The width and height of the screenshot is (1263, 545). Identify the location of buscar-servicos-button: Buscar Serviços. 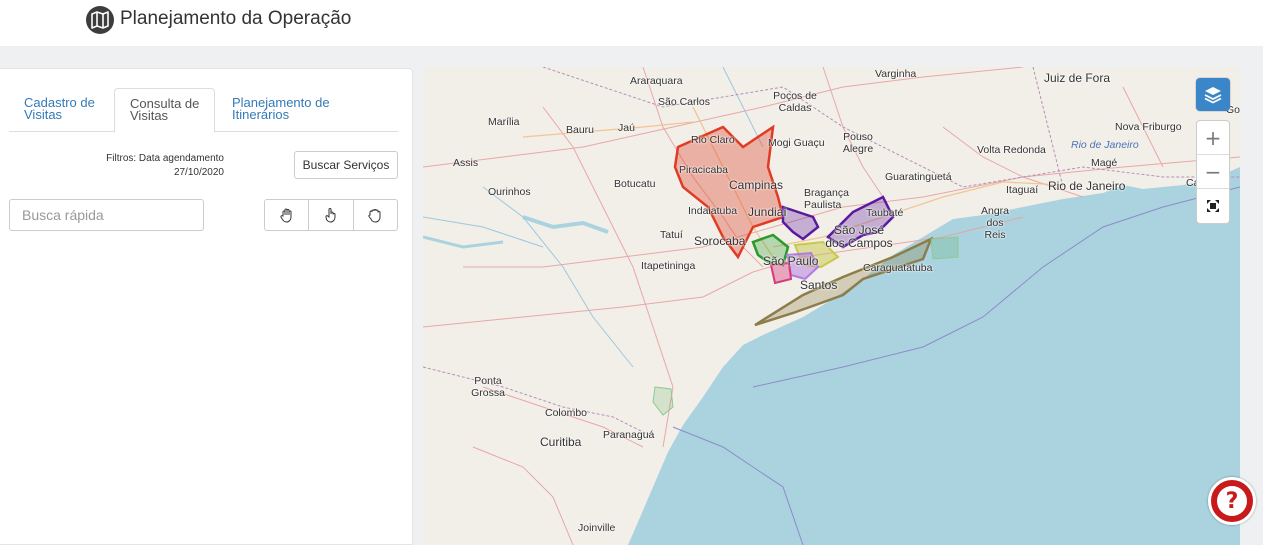
(346, 165).